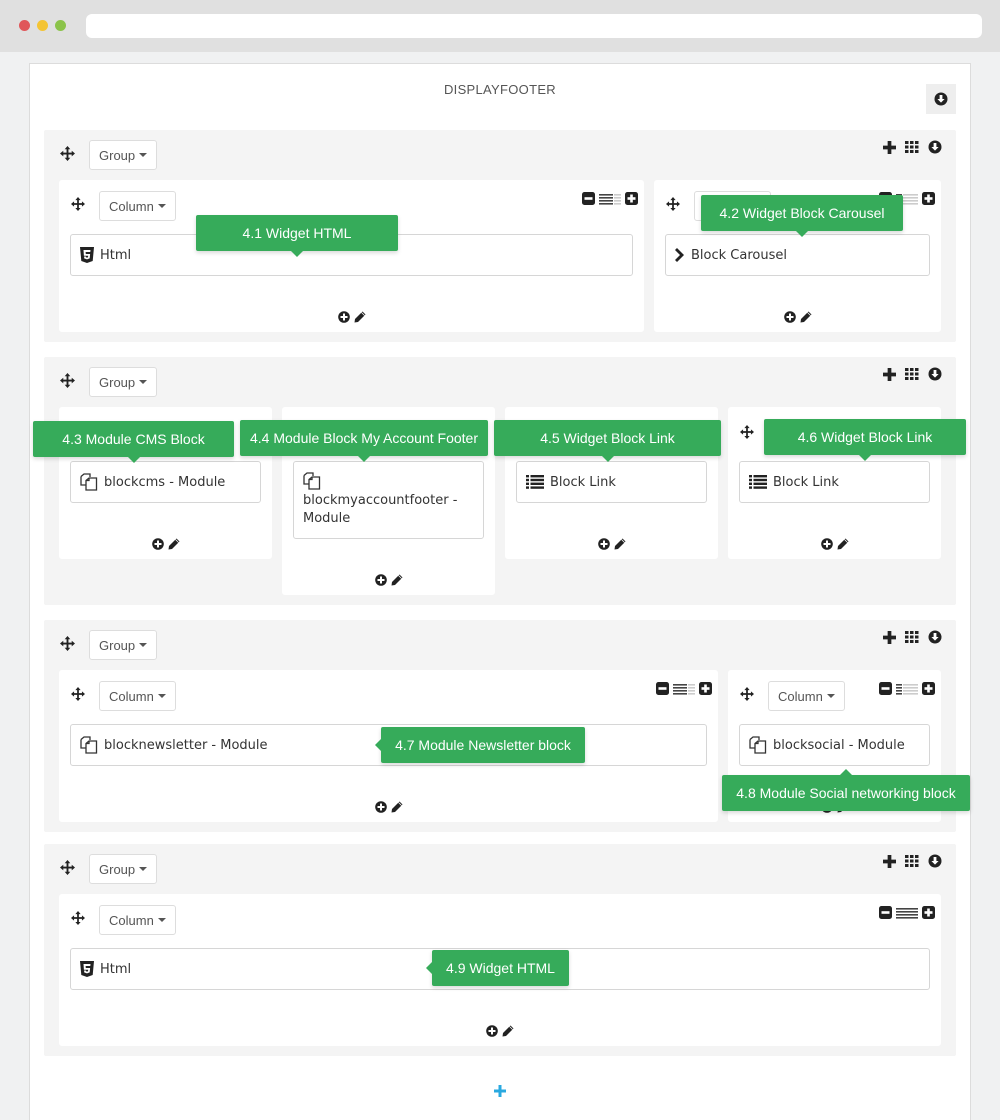 Image resolution: width=1000 pixels, height=1120 pixels. I want to click on widget-item: blockmyaccountfooter - Module, so click(388, 500).